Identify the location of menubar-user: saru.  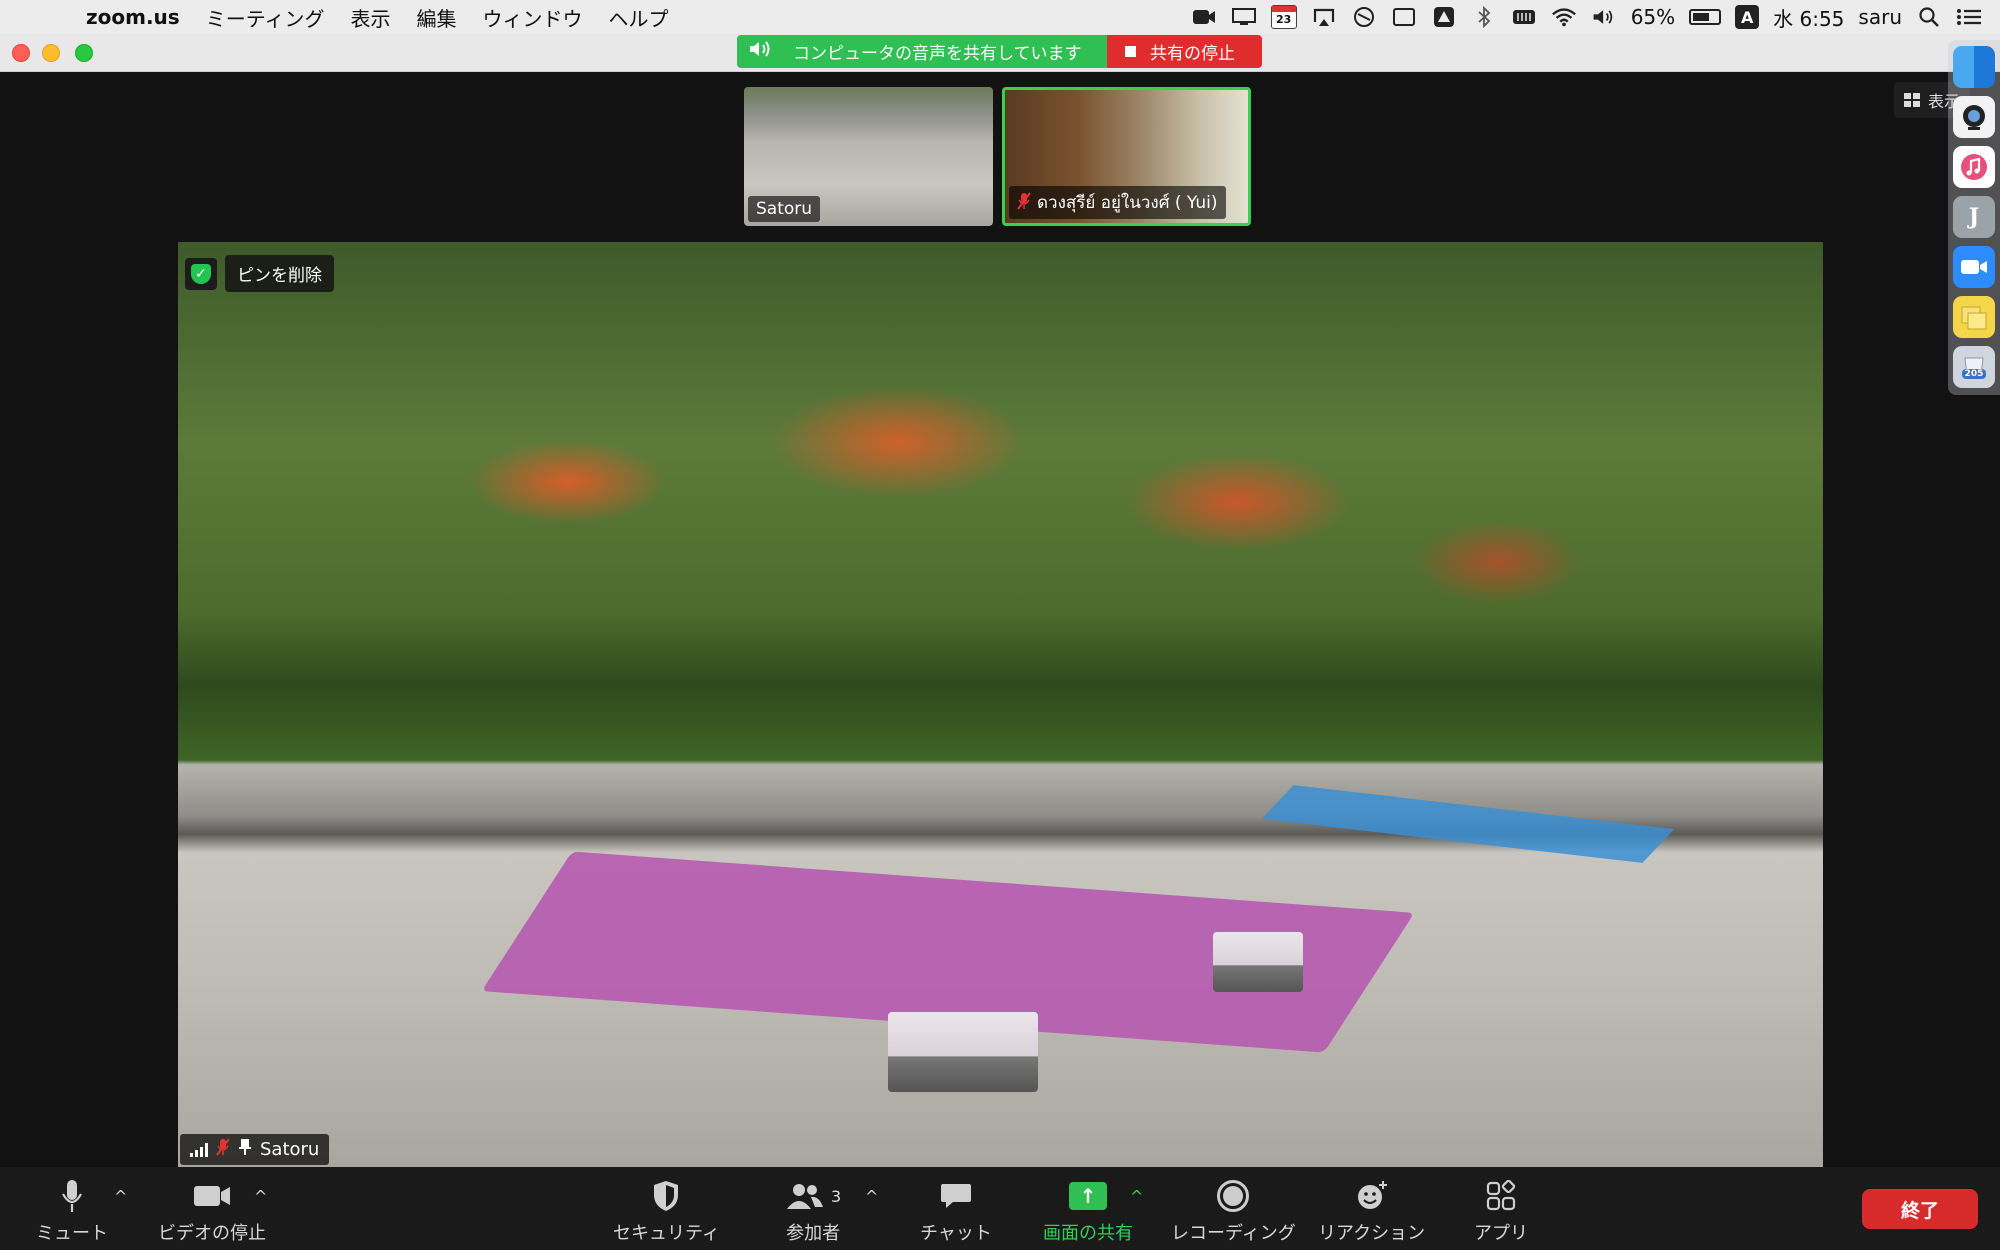
(1880, 17).